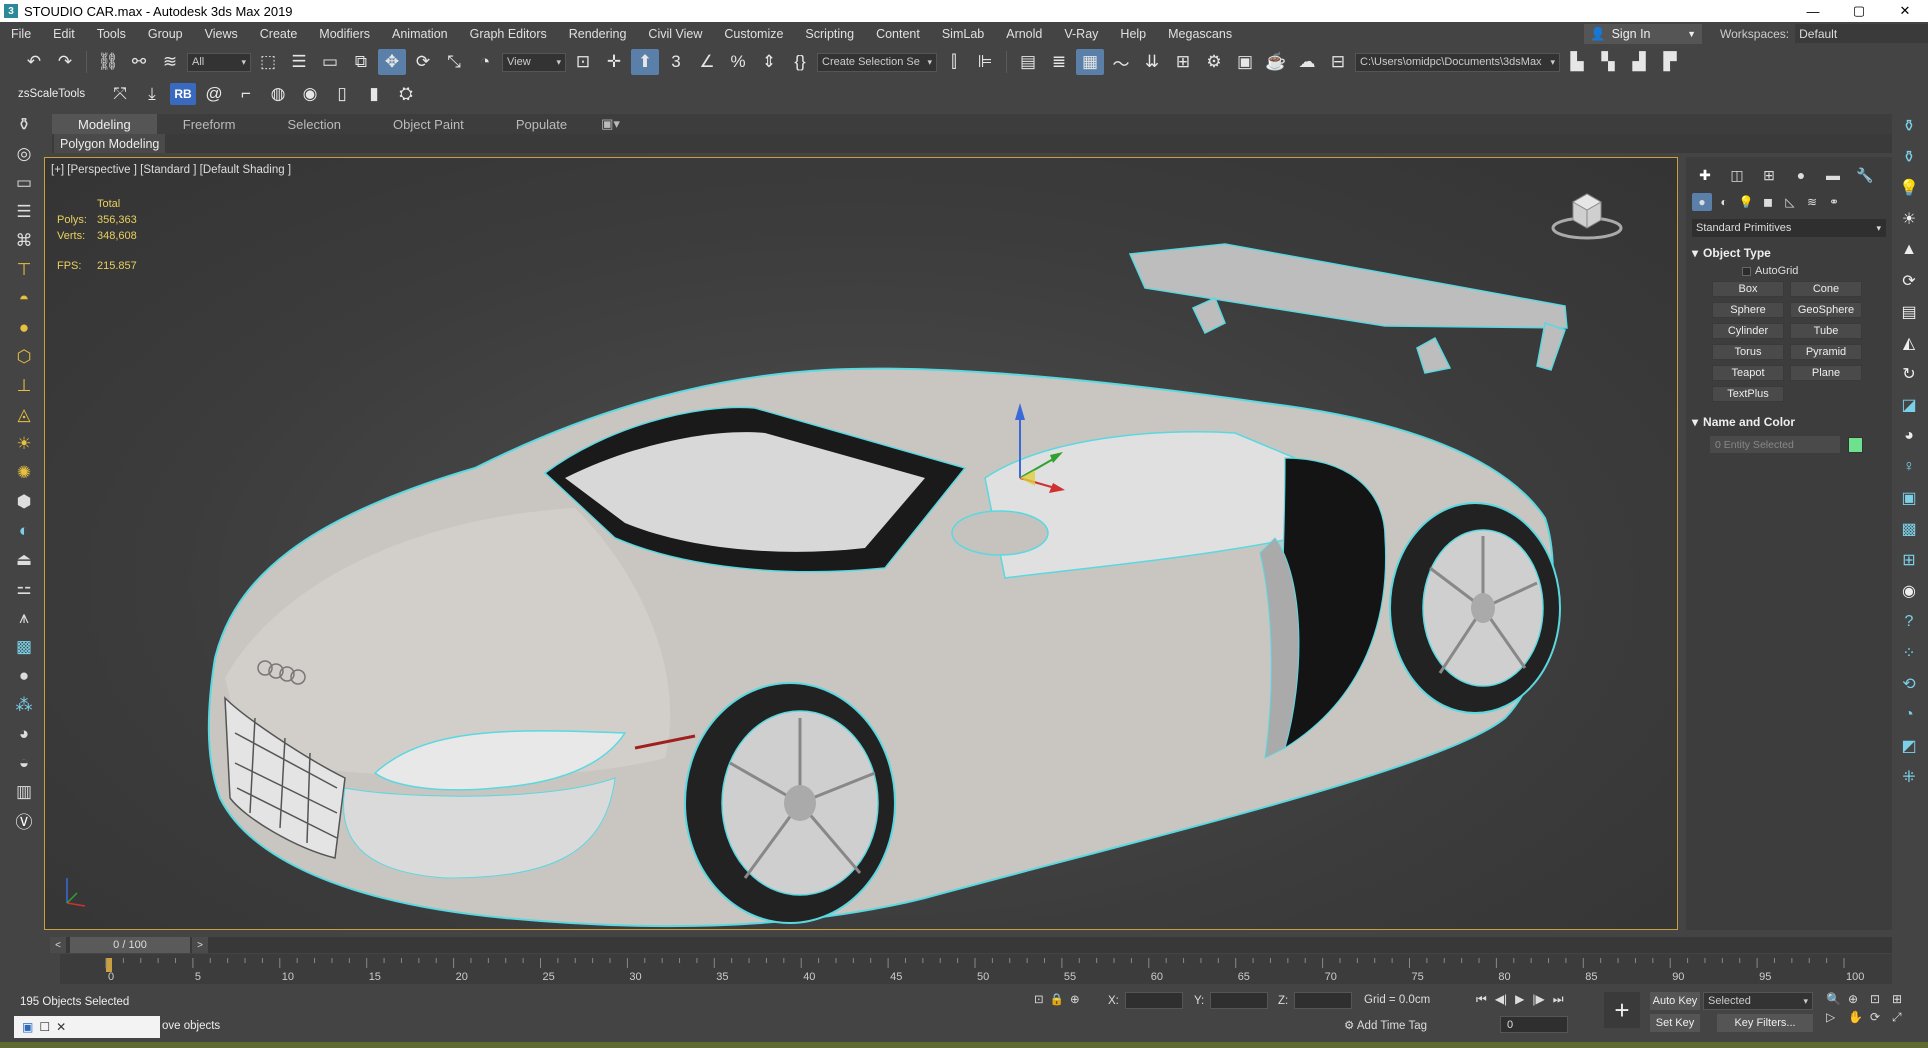 The width and height of the screenshot is (1928, 1048). I want to click on menu-tools: Tools, so click(111, 34).